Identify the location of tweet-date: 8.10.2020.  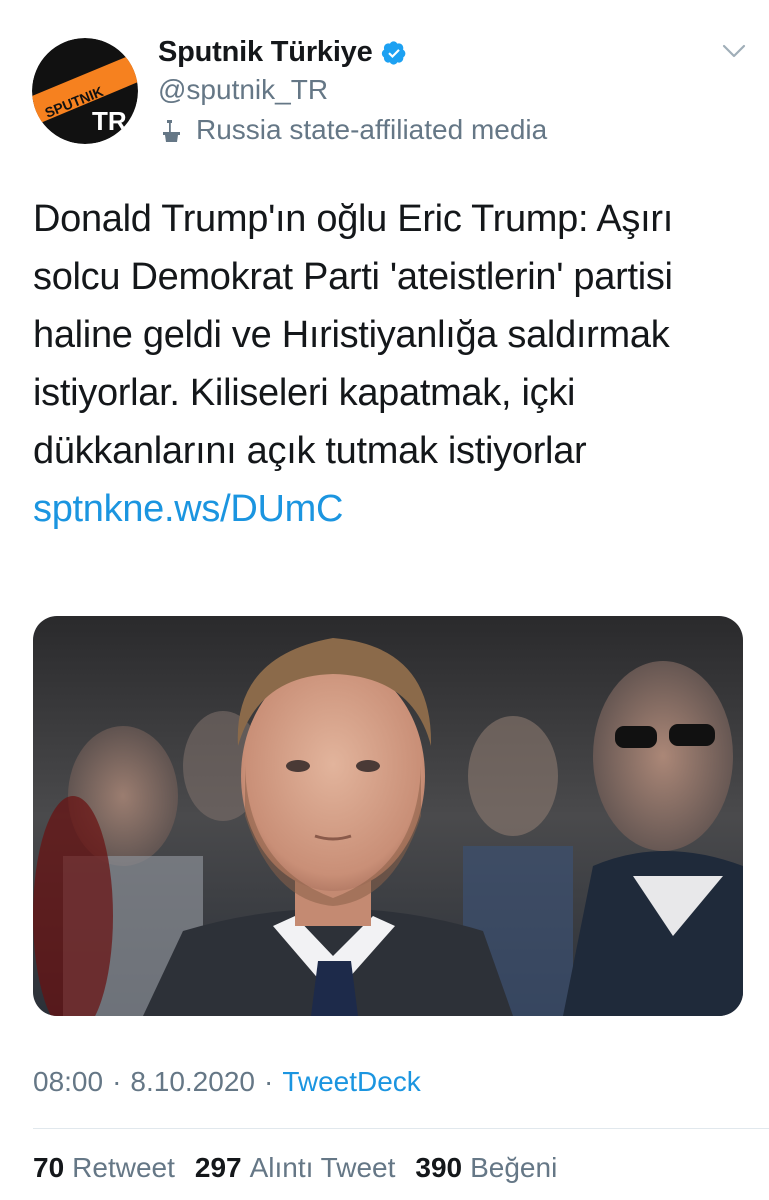
(192, 1082).